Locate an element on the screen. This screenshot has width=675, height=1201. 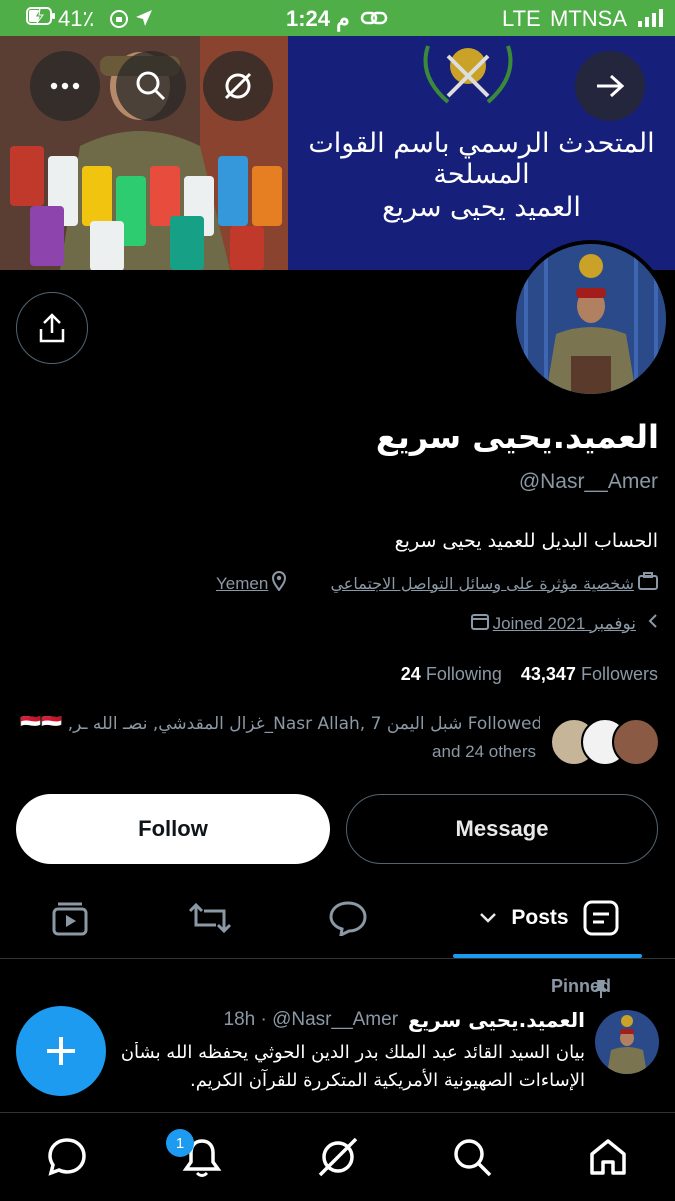
share-icon is located at coordinates (52, 328).